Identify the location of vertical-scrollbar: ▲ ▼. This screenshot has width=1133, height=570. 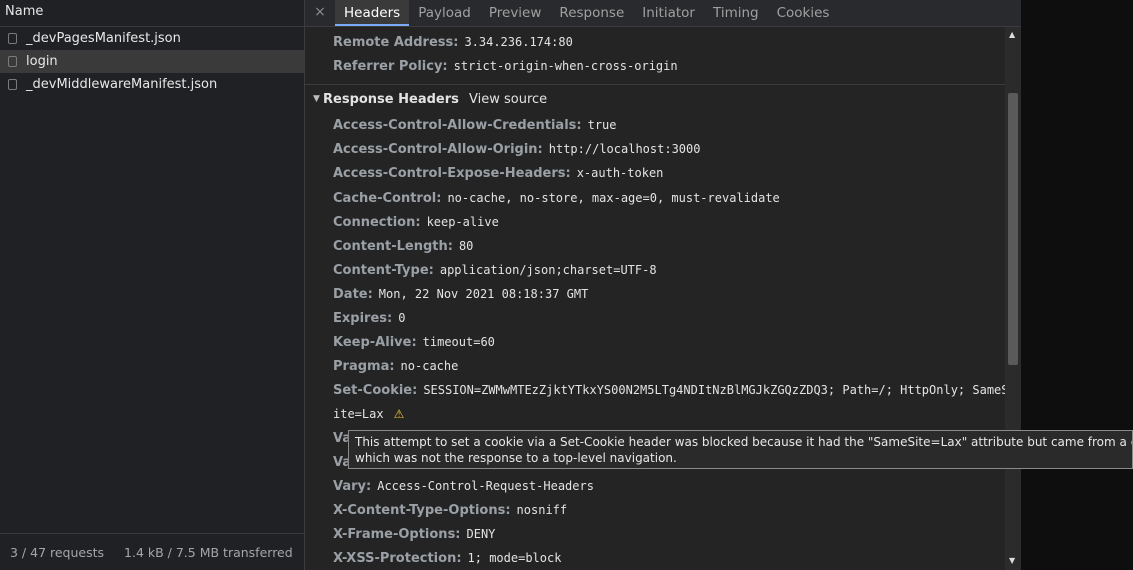
(1013, 298).